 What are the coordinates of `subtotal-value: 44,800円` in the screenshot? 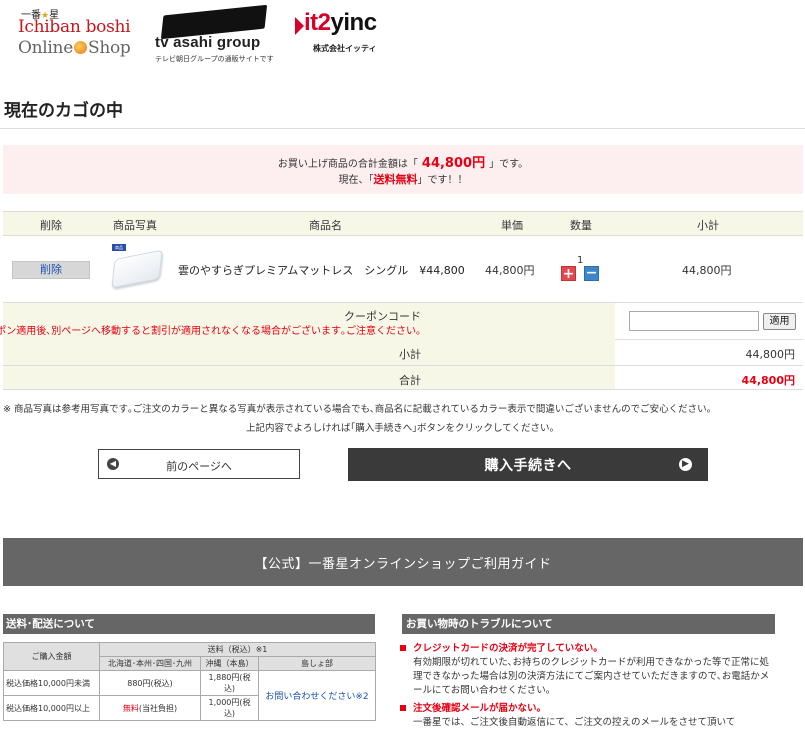 It's located at (770, 354).